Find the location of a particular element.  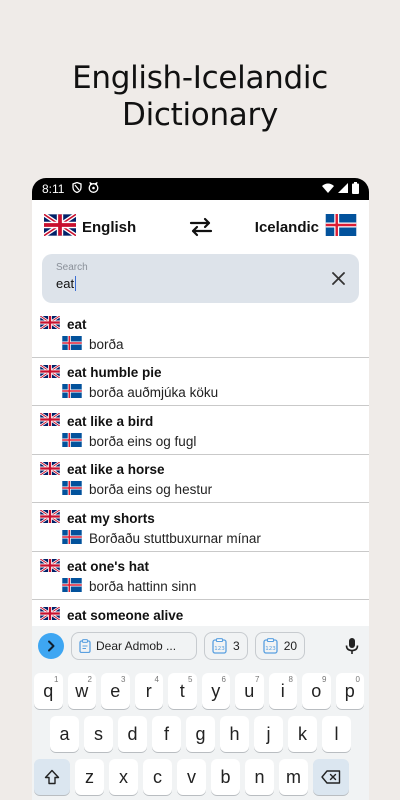

result-english: eat someone alive is located at coordinates (204, 615).